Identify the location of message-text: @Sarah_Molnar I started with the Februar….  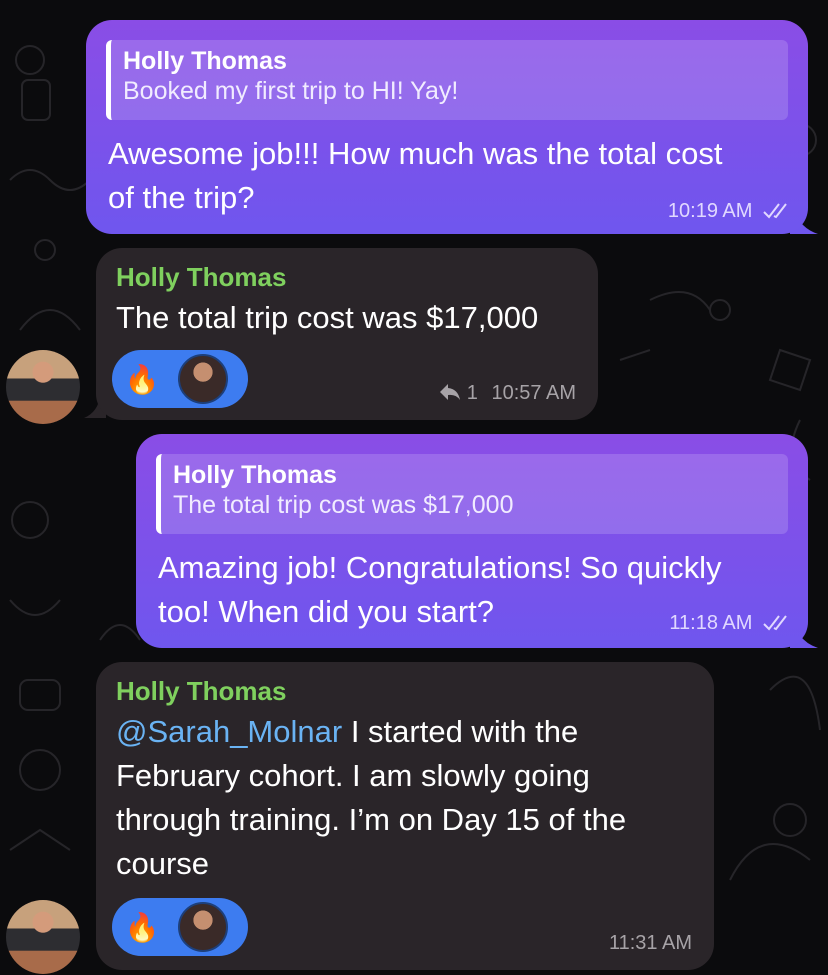
(371, 797).